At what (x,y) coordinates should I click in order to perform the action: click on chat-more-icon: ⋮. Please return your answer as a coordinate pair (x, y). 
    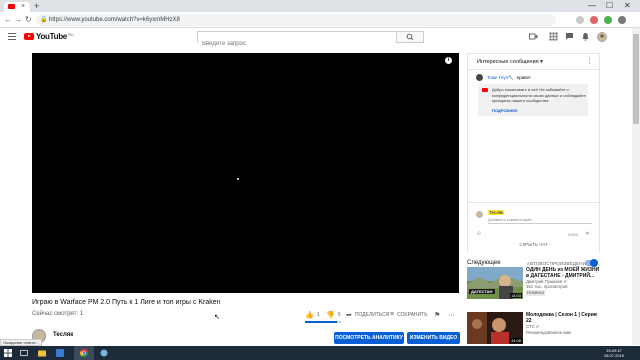
    Looking at the image, I should click on (589, 61).